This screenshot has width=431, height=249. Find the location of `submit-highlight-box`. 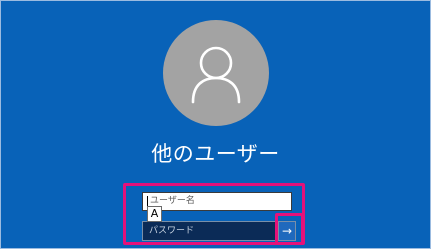

submit-highlight-box is located at coordinates (289, 229).